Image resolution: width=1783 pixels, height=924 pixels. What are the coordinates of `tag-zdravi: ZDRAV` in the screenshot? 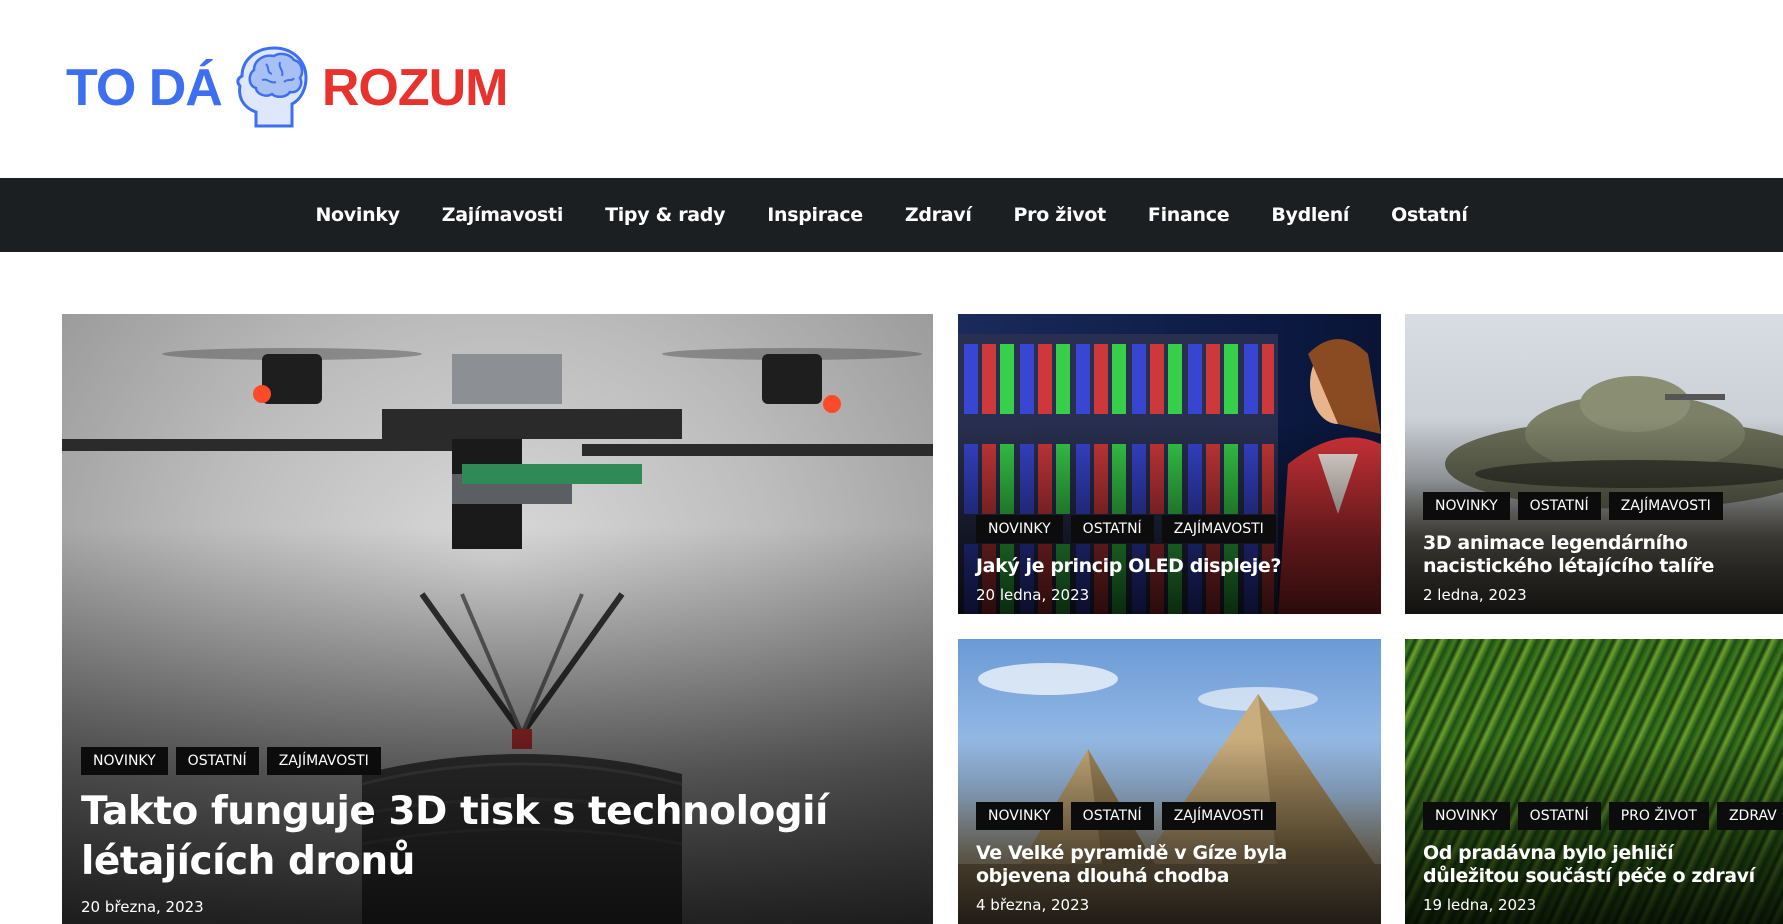 It's located at (1749, 815).